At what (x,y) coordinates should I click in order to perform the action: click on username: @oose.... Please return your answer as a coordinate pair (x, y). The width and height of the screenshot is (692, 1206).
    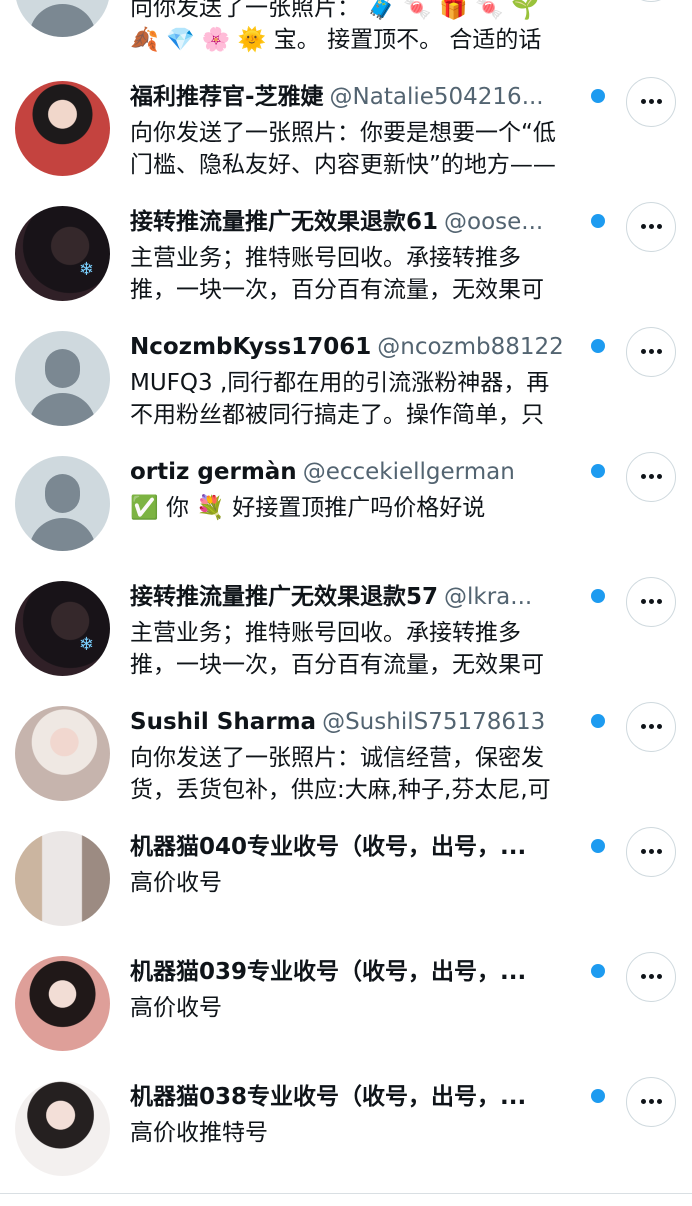
    Looking at the image, I should click on (494, 222).